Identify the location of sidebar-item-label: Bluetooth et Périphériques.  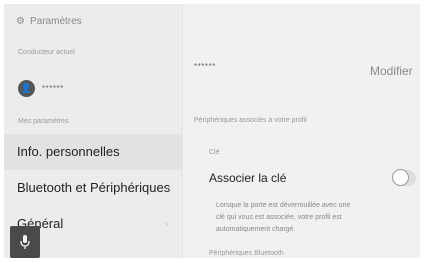
(94, 187).